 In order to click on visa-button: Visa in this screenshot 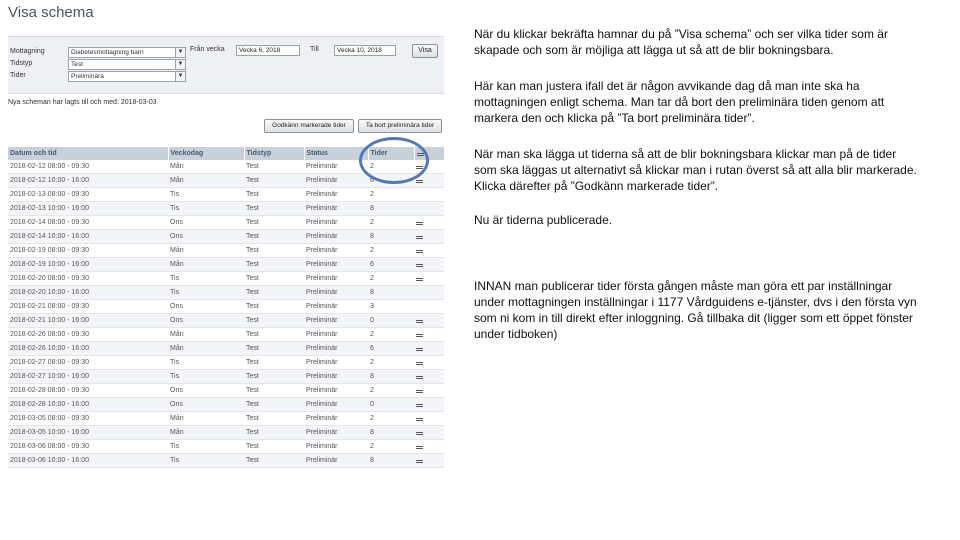, I will do `click(425, 51)`.